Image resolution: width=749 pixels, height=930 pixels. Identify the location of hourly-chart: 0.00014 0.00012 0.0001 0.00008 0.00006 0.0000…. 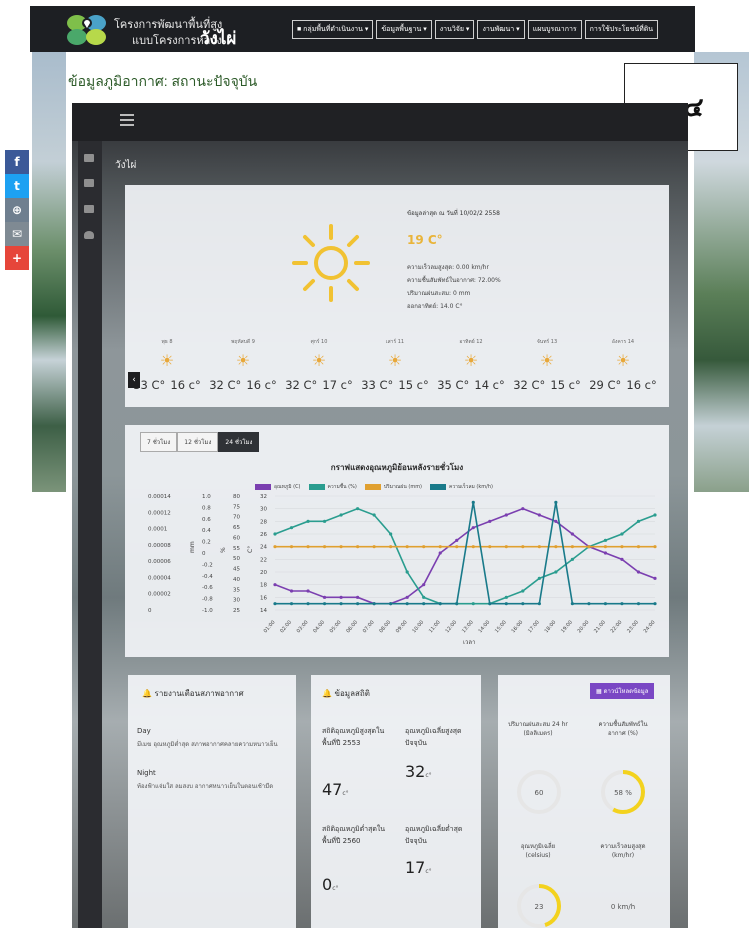
(402, 570).